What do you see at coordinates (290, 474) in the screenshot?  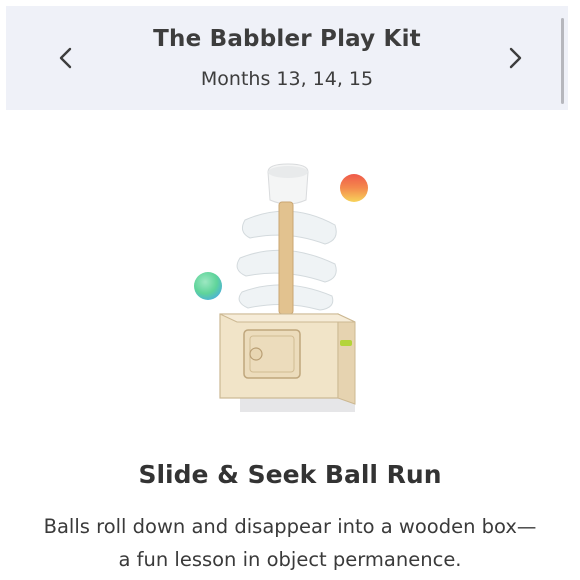 I see `product-title: Slide & Seek Ball Run` at bounding box center [290, 474].